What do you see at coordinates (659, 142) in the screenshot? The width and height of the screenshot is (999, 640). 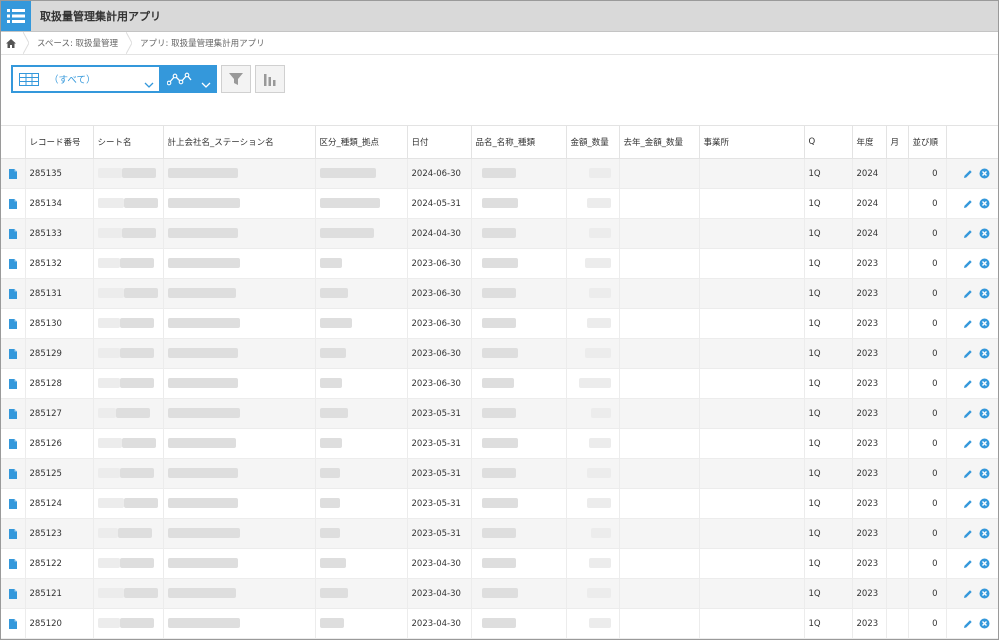 I see `column-header: 去年_金額_数量` at bounding box center [659, 142].